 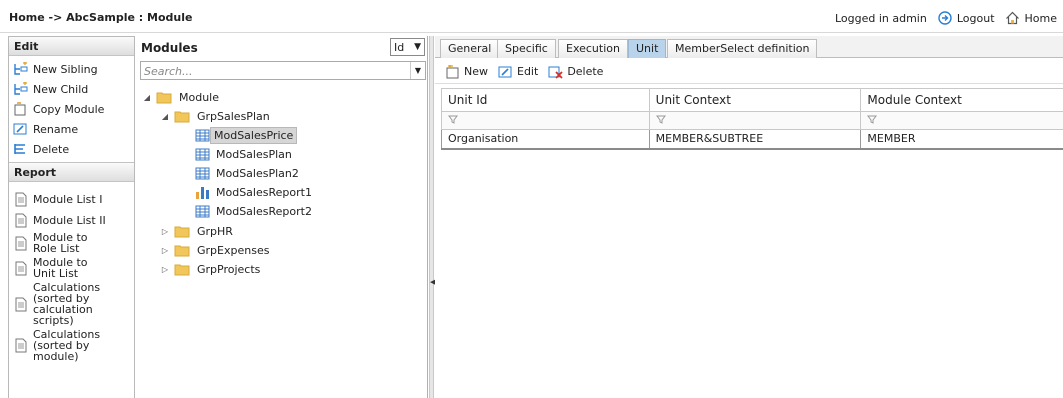 What do you see at coordinates (54, 345) in the screenshot?
I see `report-calculations-by-module: Calculations (sorted by module)` at bounding box center [54, 345].